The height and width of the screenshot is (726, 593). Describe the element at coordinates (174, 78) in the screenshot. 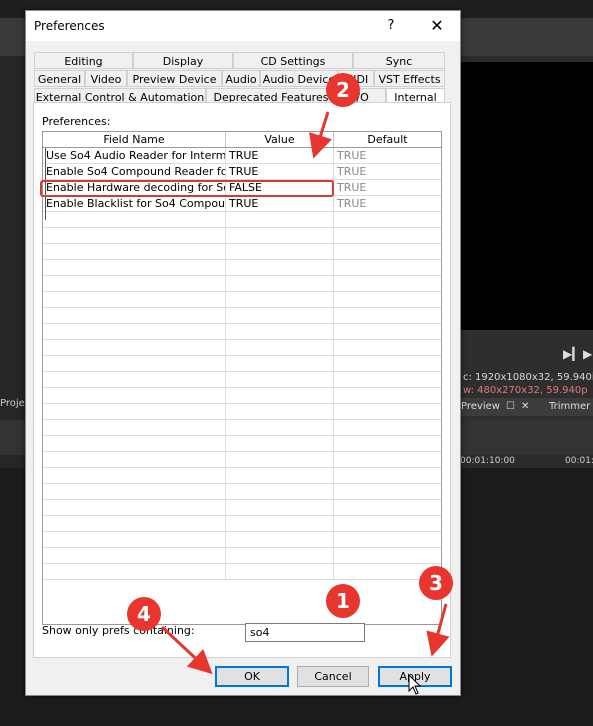

I see `tab-preview-device: Preview Device` at that location.